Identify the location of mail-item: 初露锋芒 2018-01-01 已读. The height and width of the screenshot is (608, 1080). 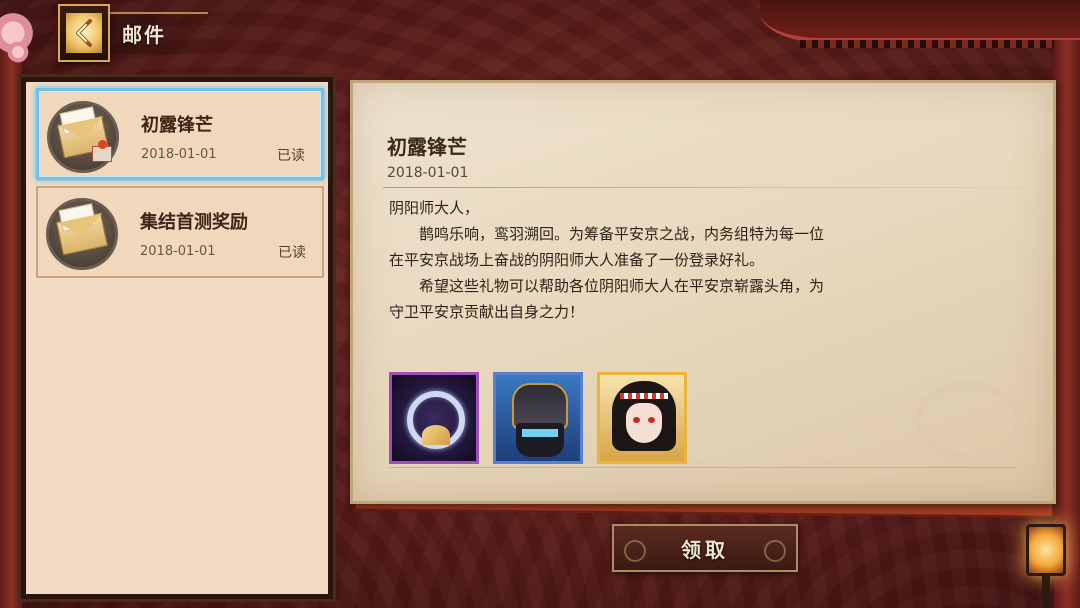
(180, 134).